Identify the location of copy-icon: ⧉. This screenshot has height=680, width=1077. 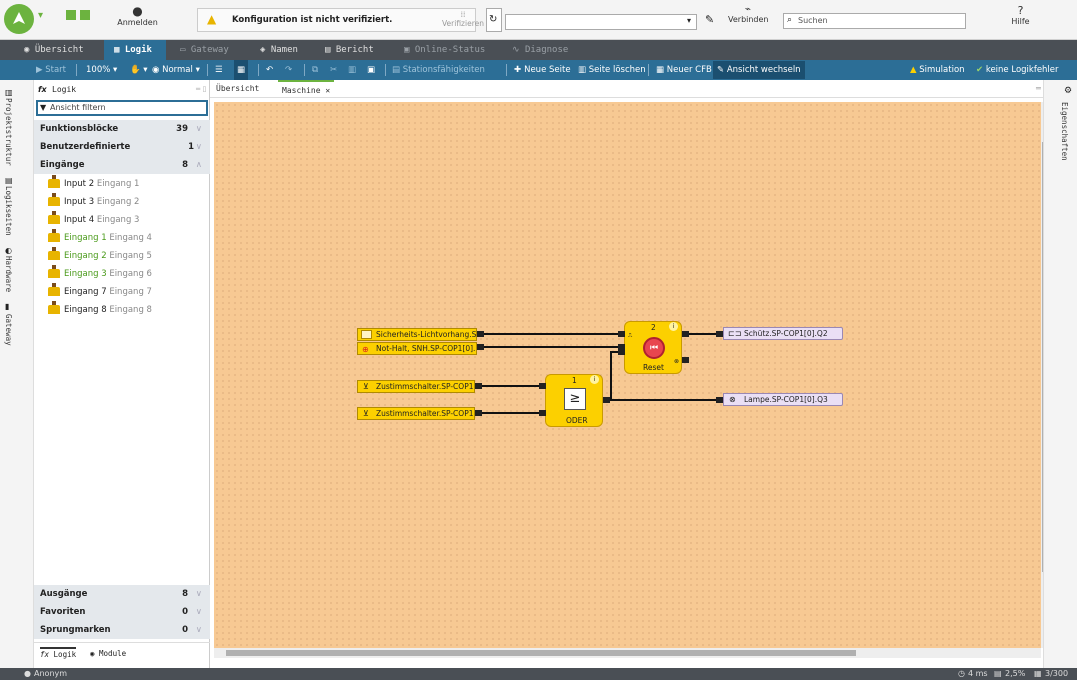
(315, 70).